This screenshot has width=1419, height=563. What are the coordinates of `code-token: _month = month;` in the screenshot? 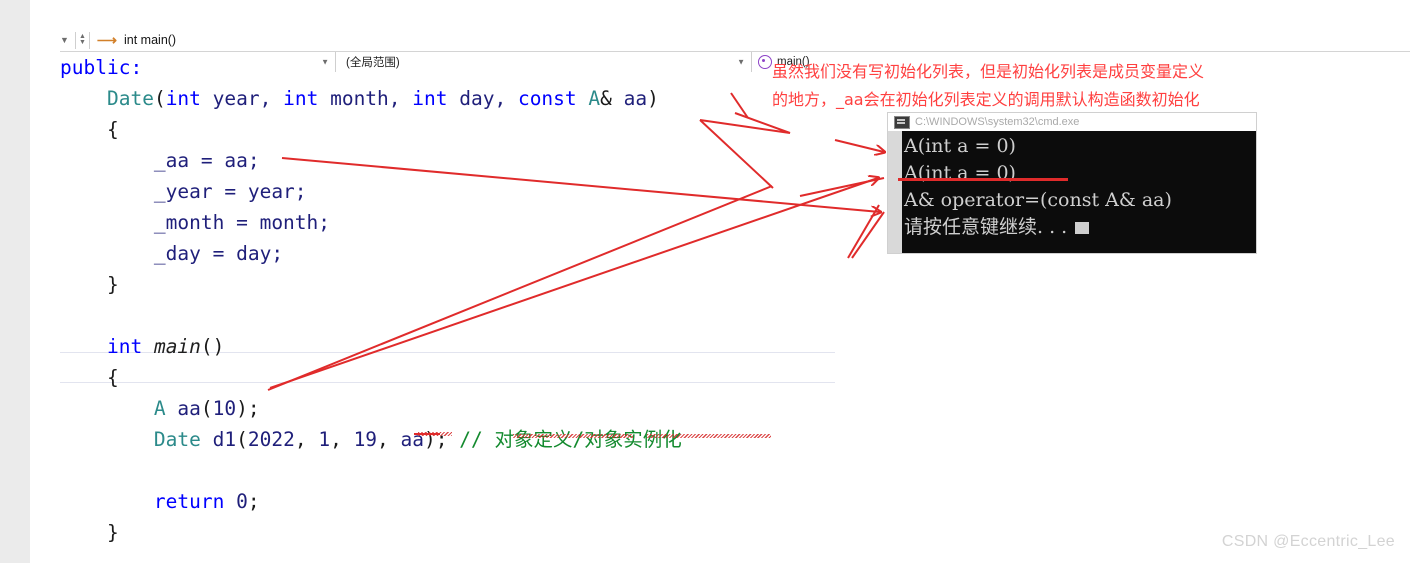 It's located at (195, 222).